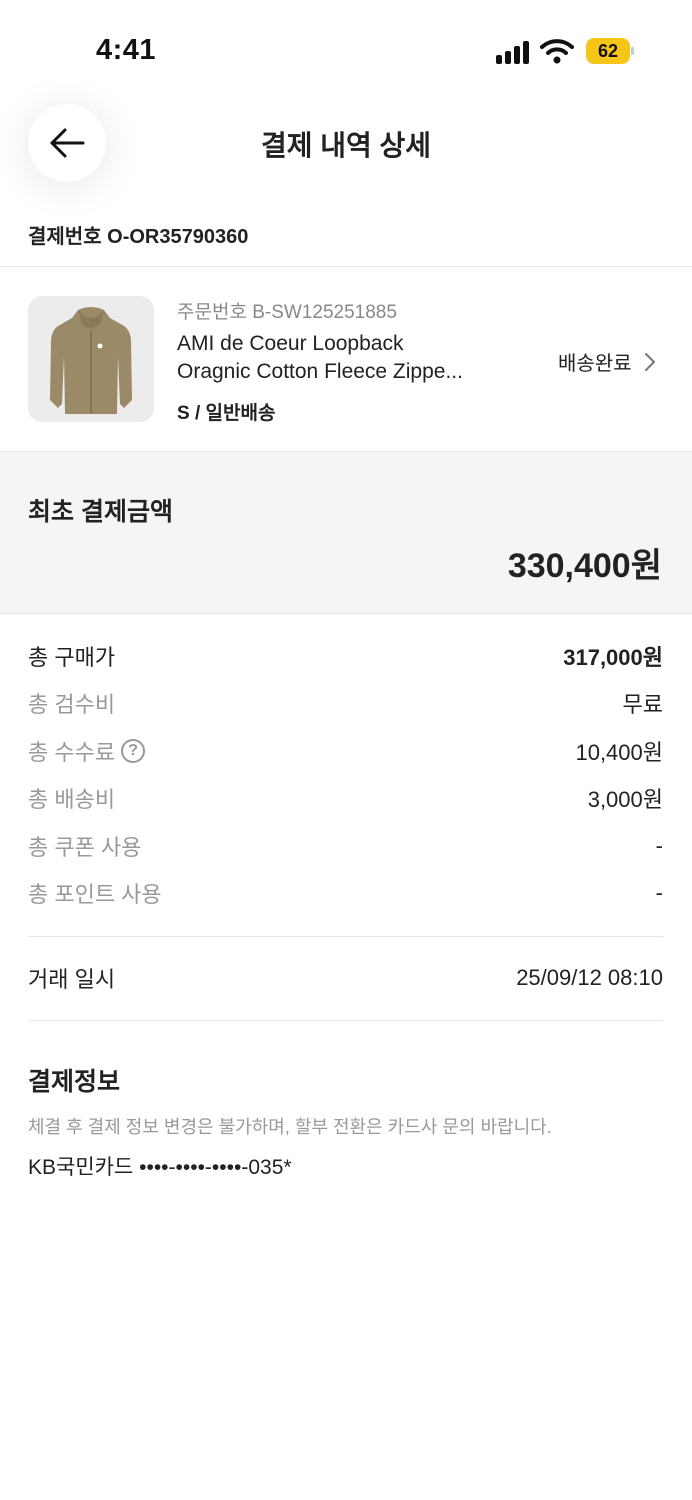  Describe the element at coordinates (100, 512) in the screenshot. I see `initial-payment-label: 최초 결제금액` at that location.